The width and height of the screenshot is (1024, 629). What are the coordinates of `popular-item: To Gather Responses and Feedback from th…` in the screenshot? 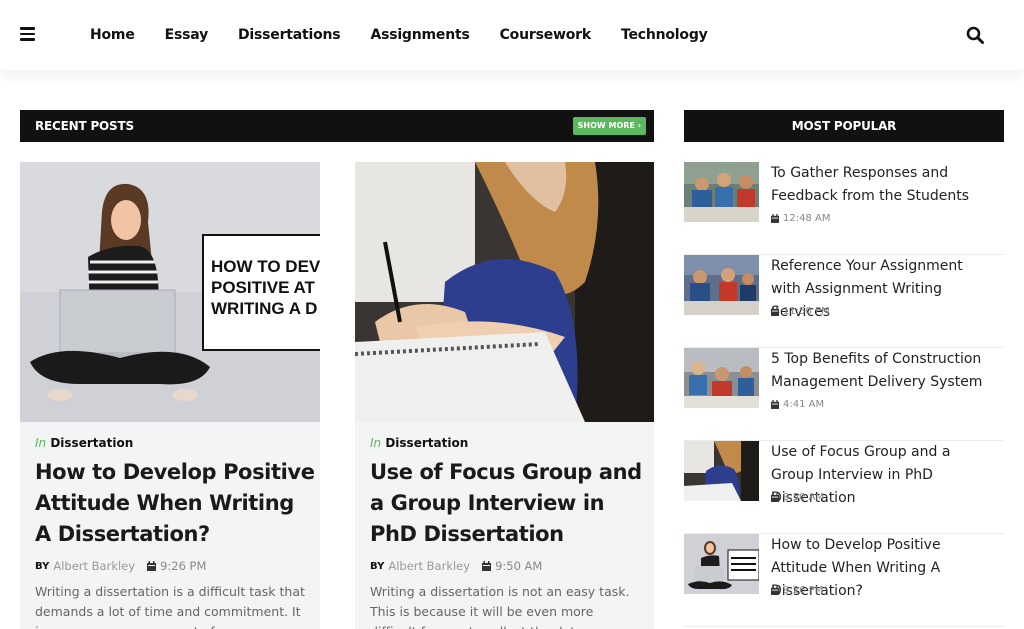 It's located at (844, 208).